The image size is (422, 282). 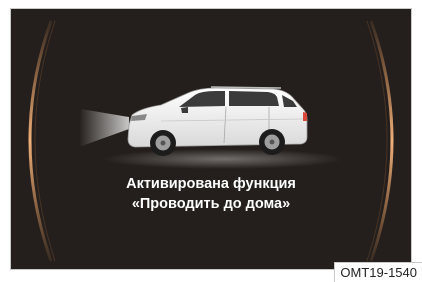 What do you see at coordinates (40, 141) in the screenshot?
I see `left-bezel-arc` at bounding box center [40, 141].